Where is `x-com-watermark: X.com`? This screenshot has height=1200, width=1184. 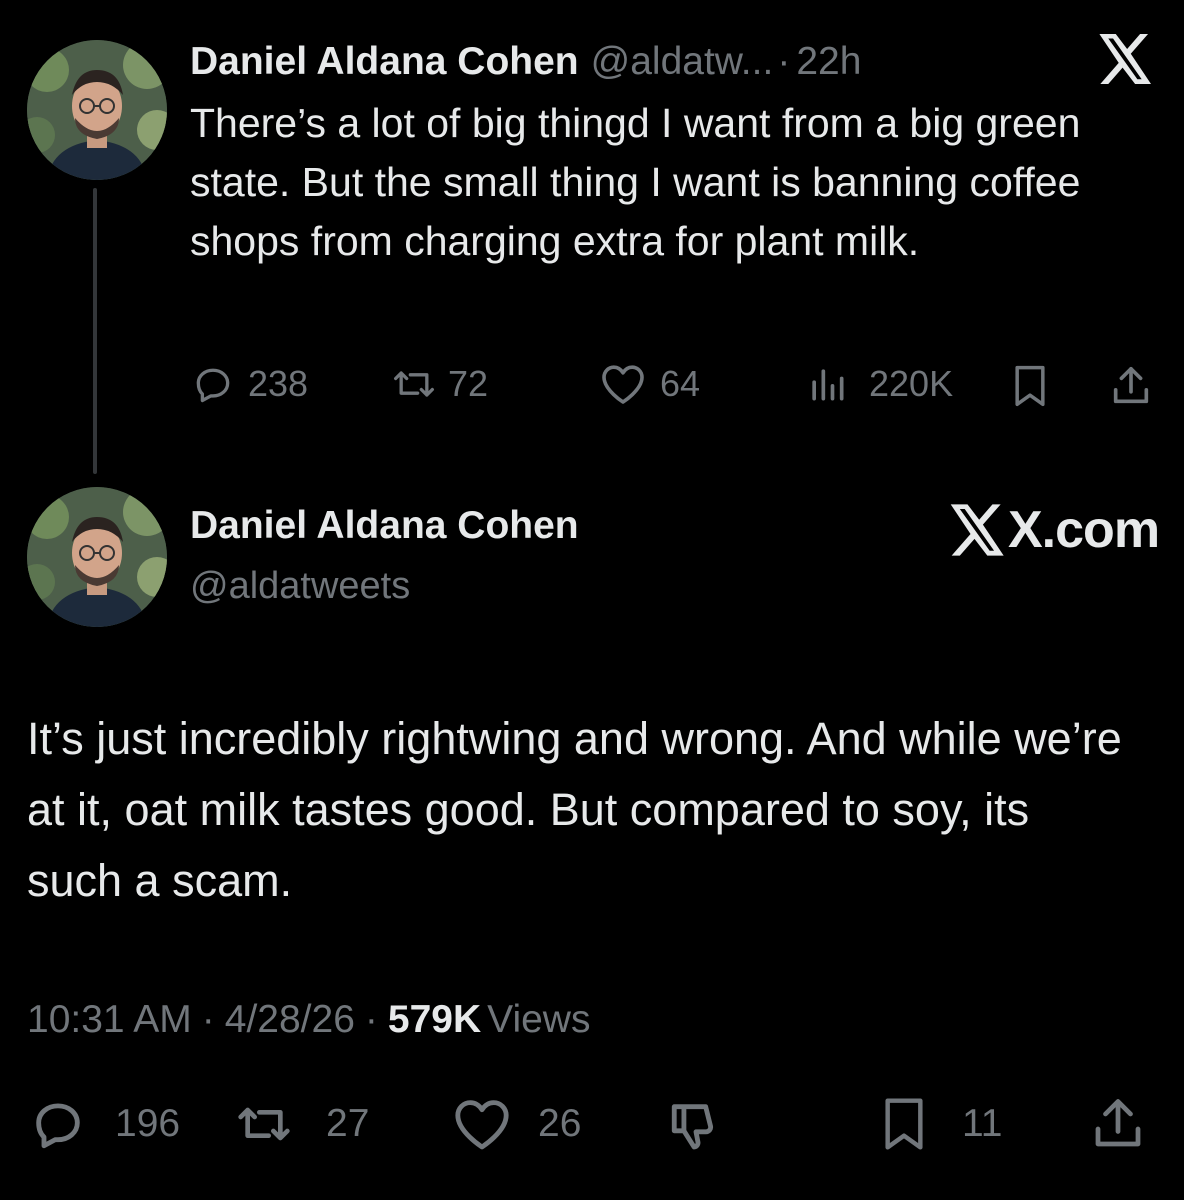 x-com-watermark: X.com is located at coordinates (1055, 530).